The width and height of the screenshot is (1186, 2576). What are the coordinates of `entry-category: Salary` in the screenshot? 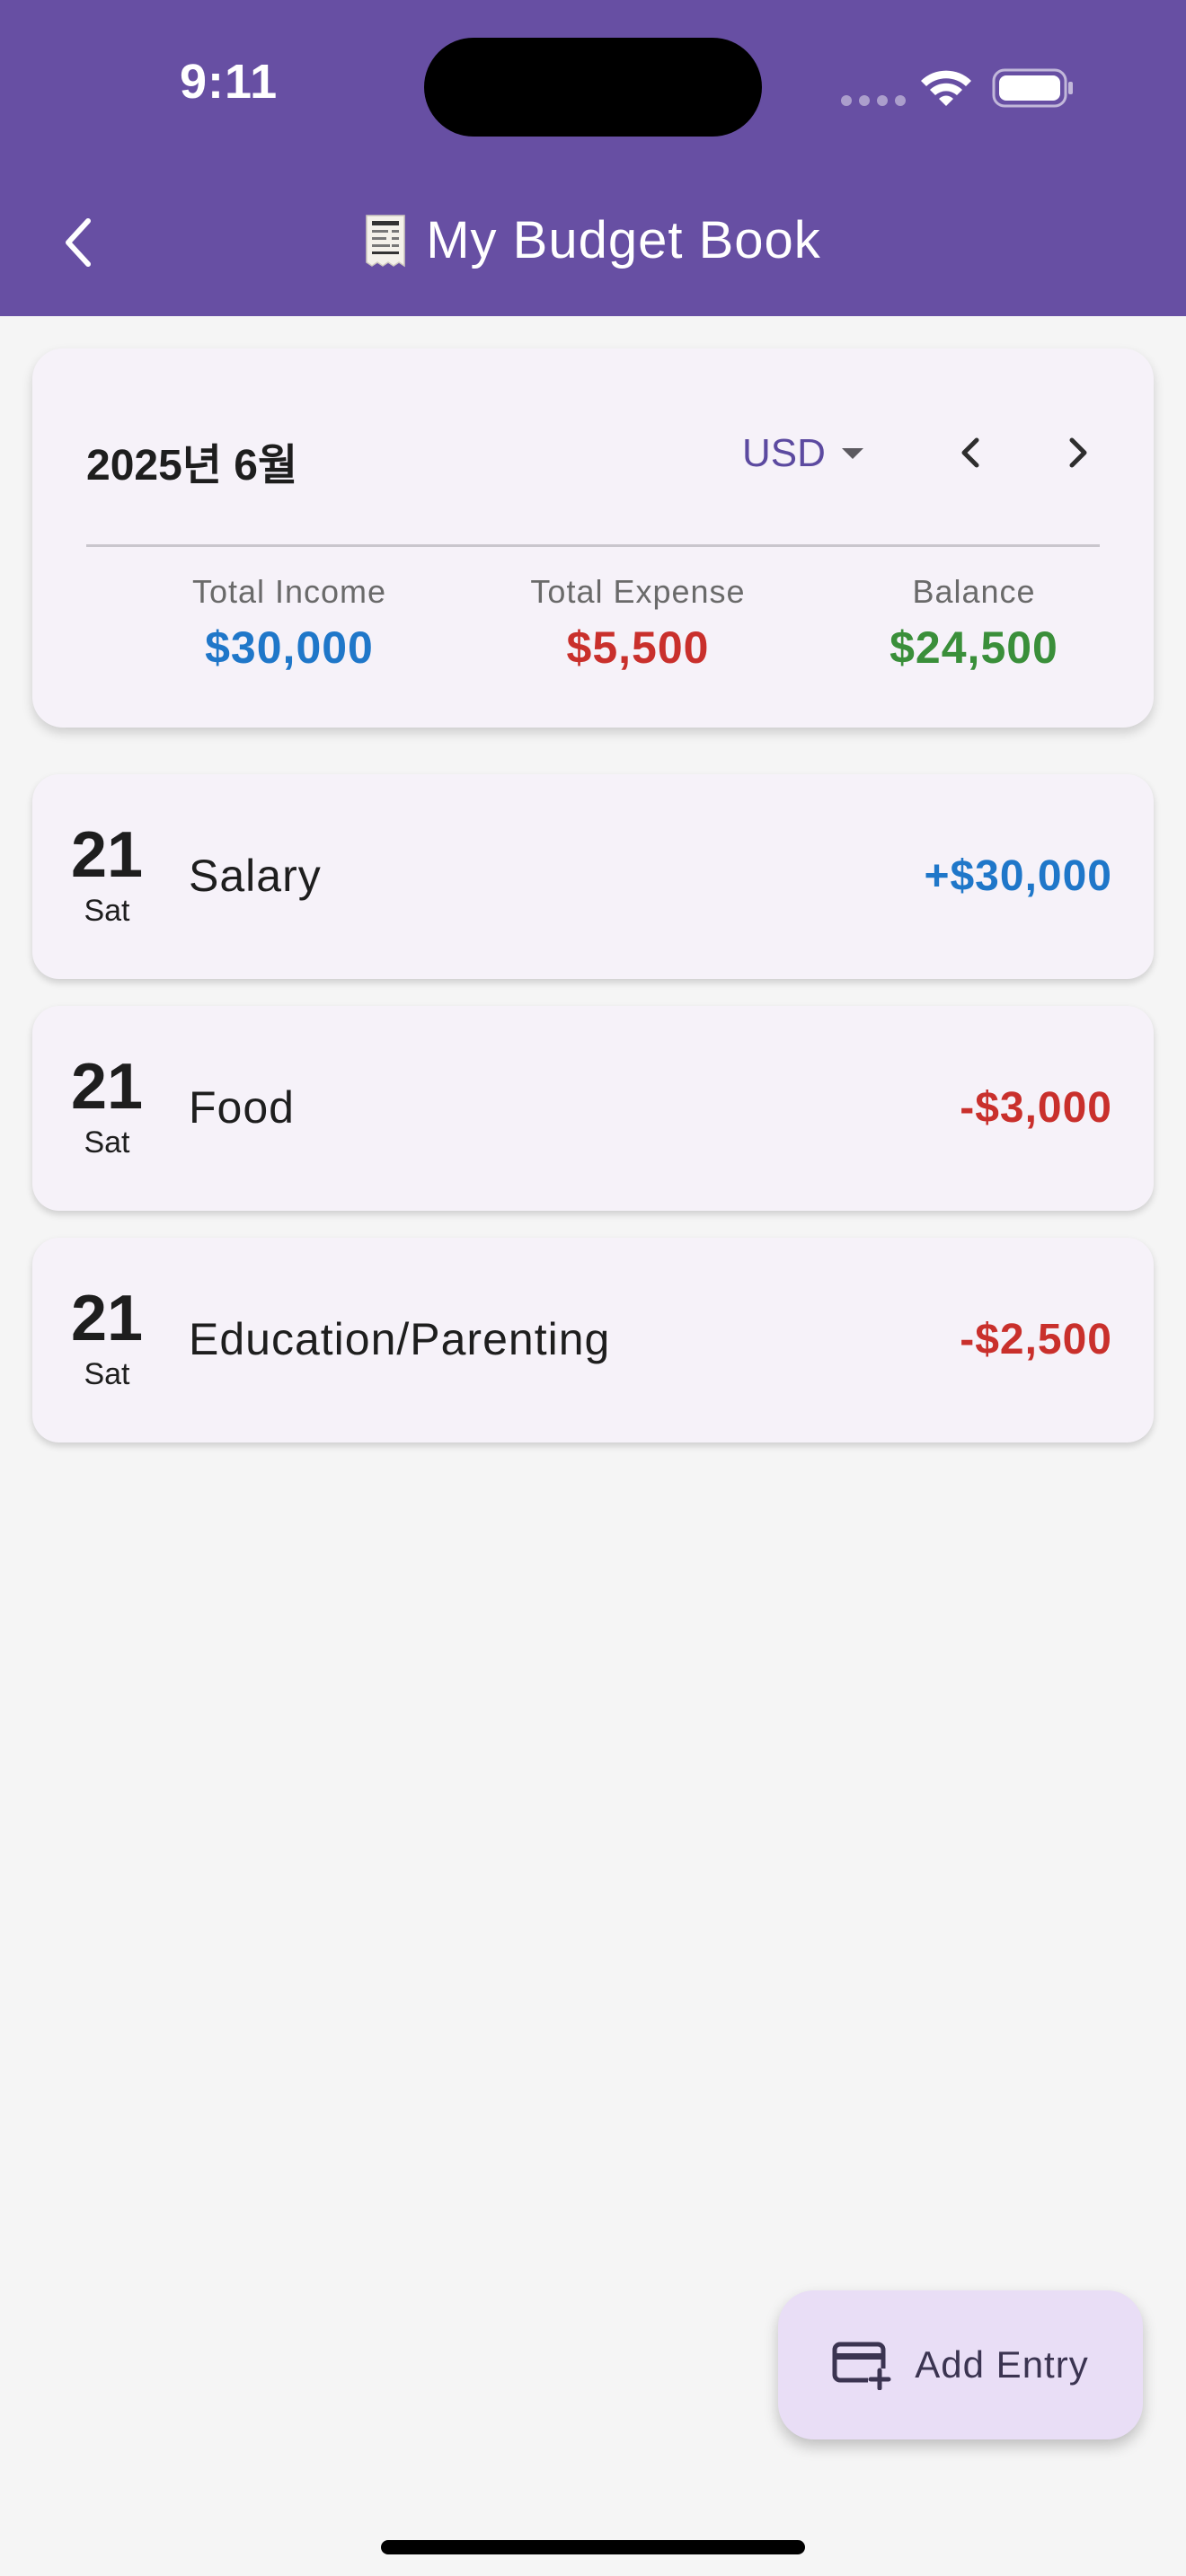 It's located at (255, 876).